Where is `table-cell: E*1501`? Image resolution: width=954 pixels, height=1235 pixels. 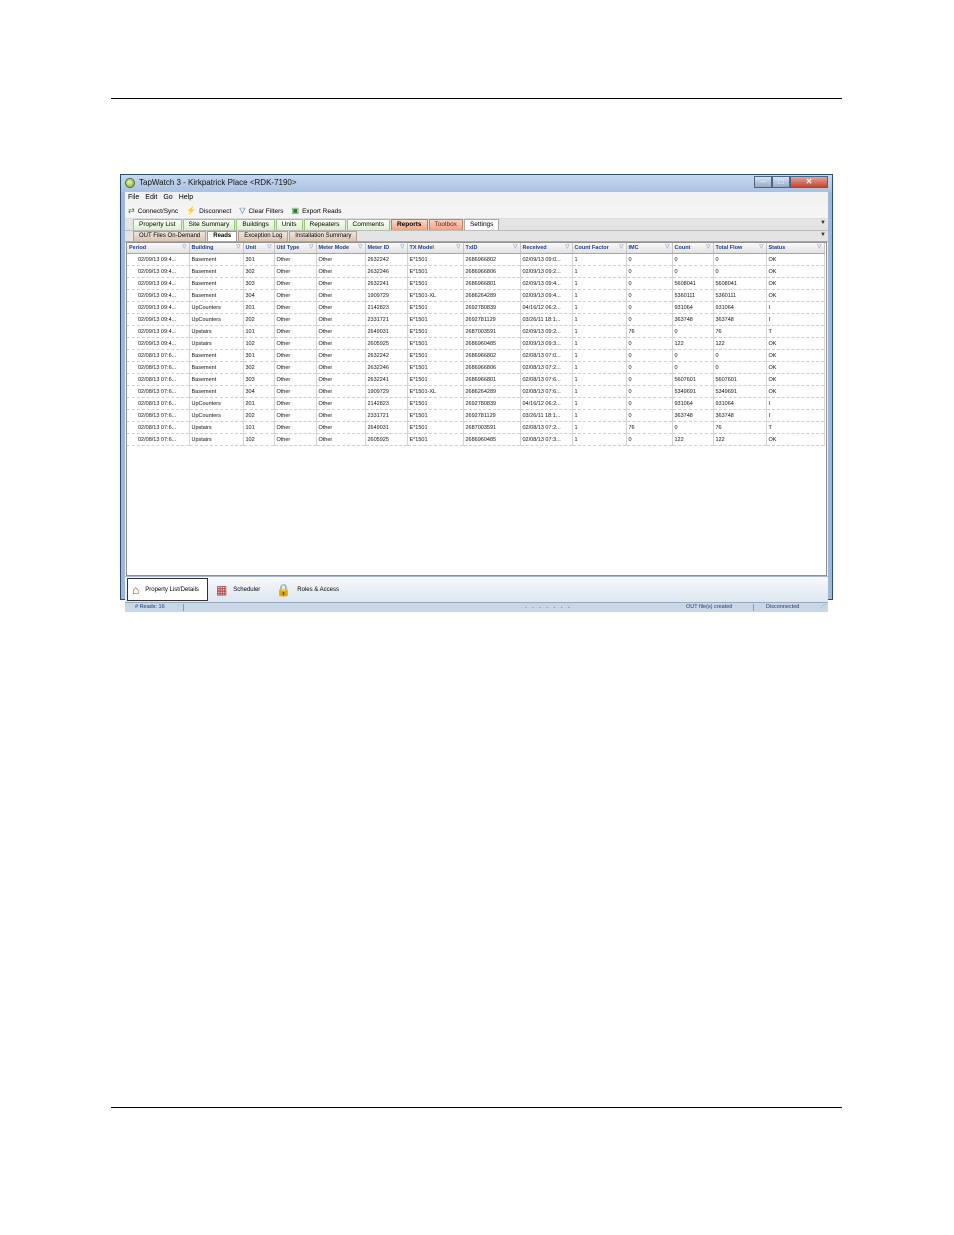
table-cell: E*1501 is located at coordinates (435, 319).